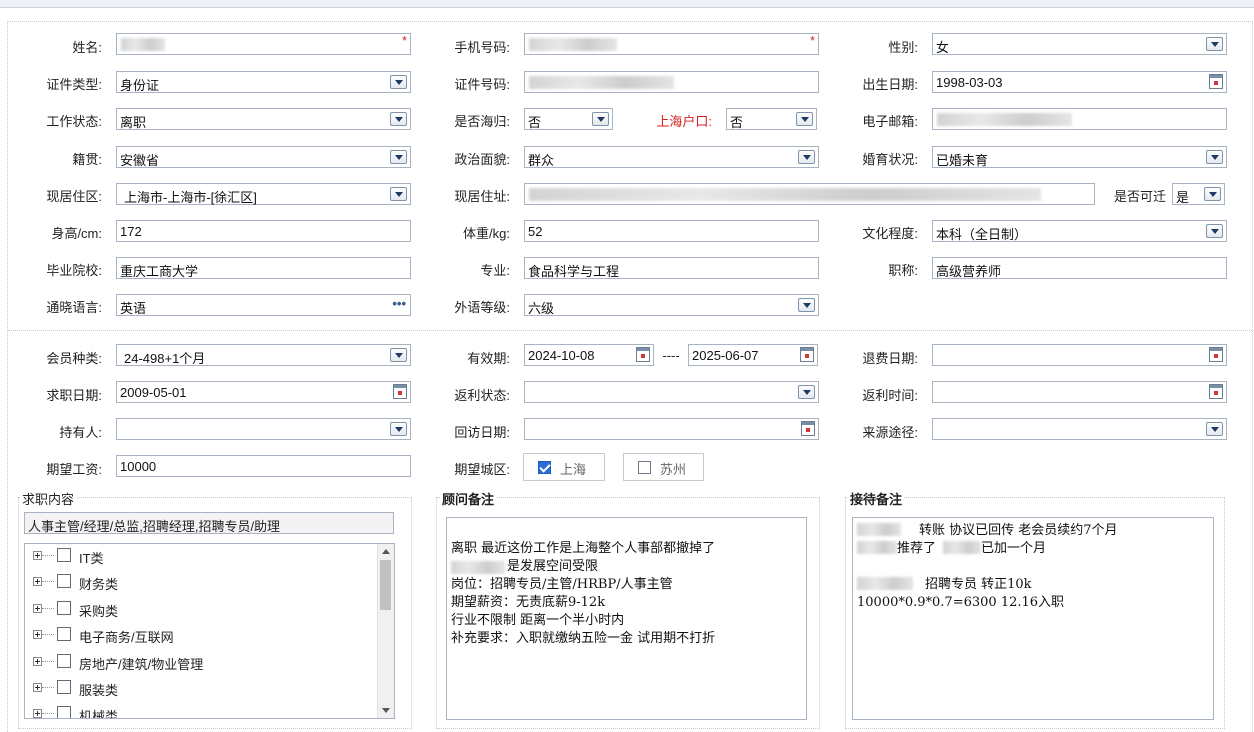 Image resolution: width=1254 pixels, height=732 pixels. I want to click on residence-address-label: 现居住址:, so click(482, 196).